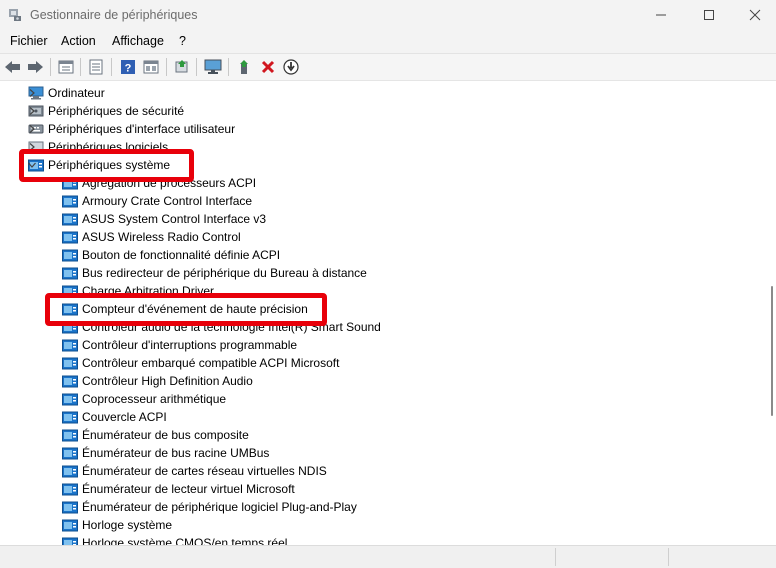  I want to click on tree-device-item: Charge Arbitration Driver, so click(138, 291).